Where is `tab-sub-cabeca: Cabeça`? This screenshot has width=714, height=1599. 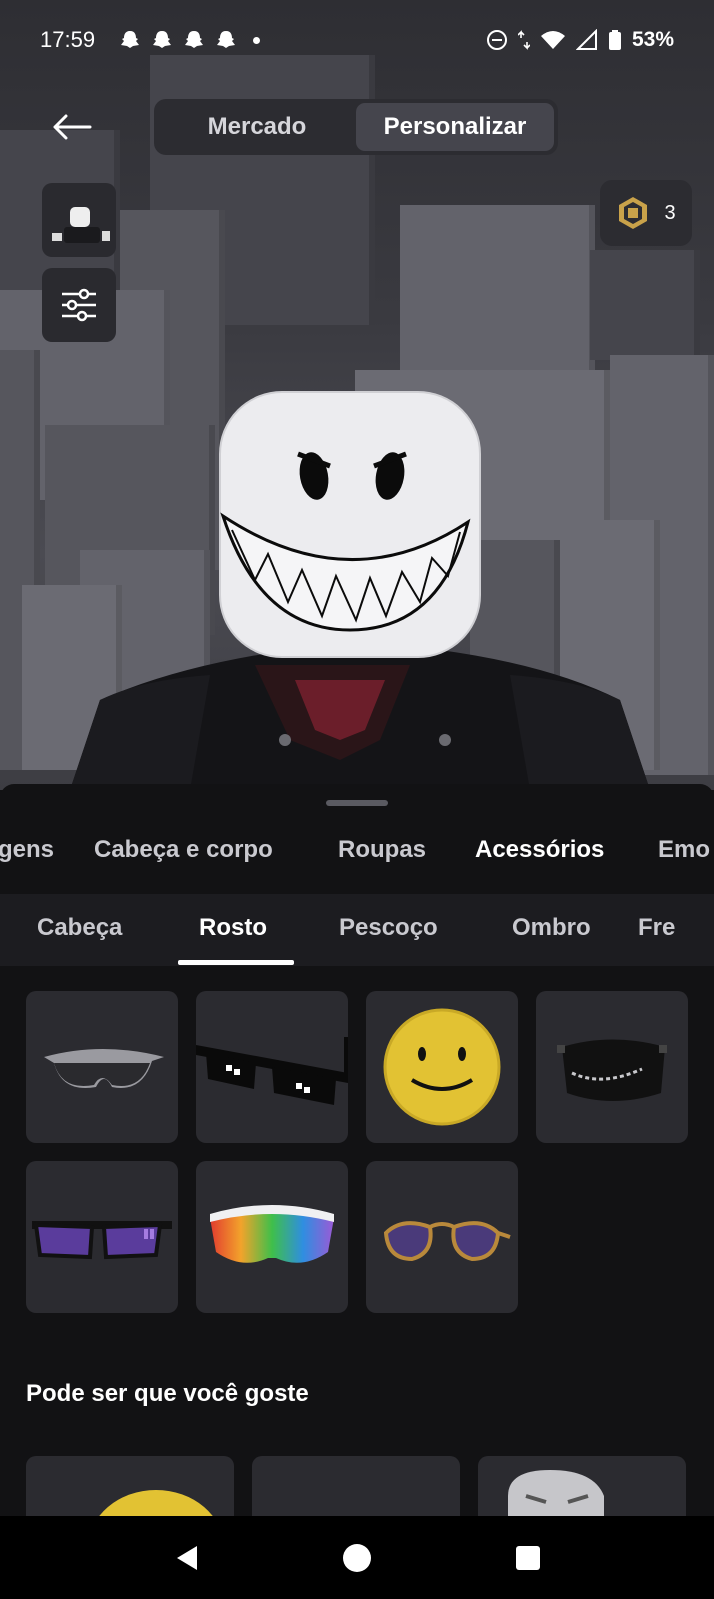 tab-sub-cabeca: Cabeça is located at coordinates (79, 928).